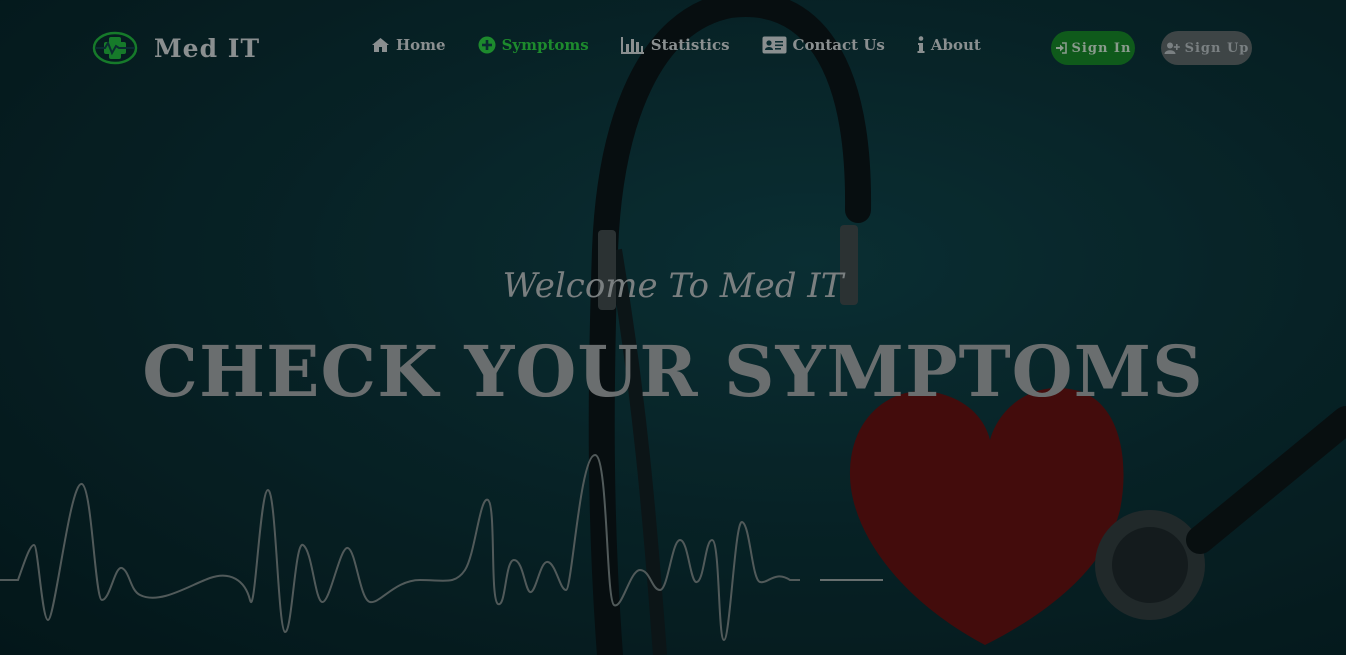 The height and width of the screenshot is (655, 1346). What do you see at coordinates (380, 45) in the screenshot?
I see `home-icon` at bounding box center [380, 45].